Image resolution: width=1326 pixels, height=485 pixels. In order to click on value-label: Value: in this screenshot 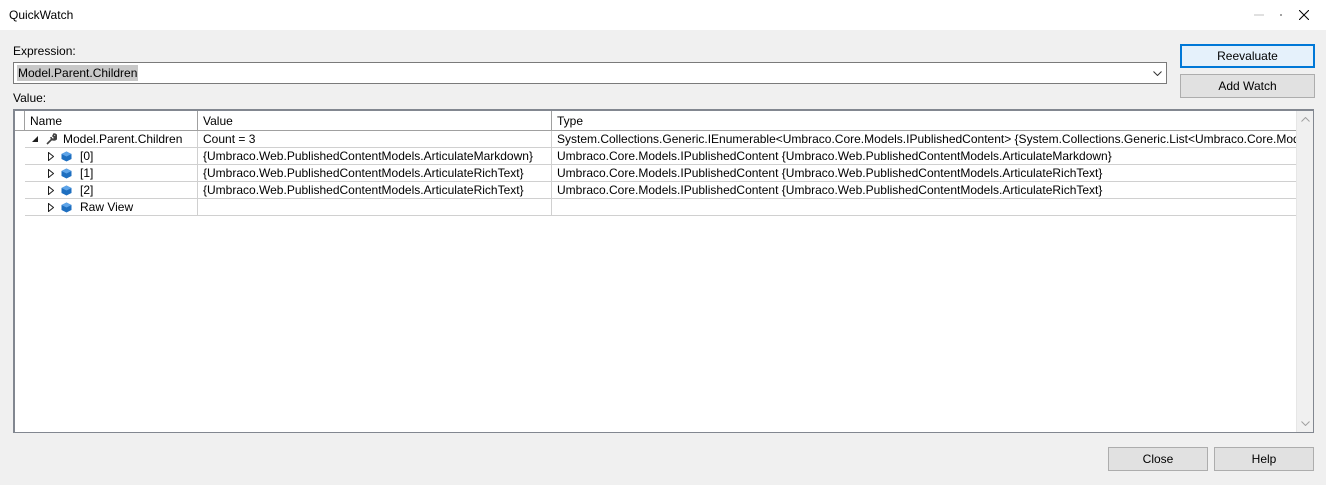, I will do `click(30, 98)`.